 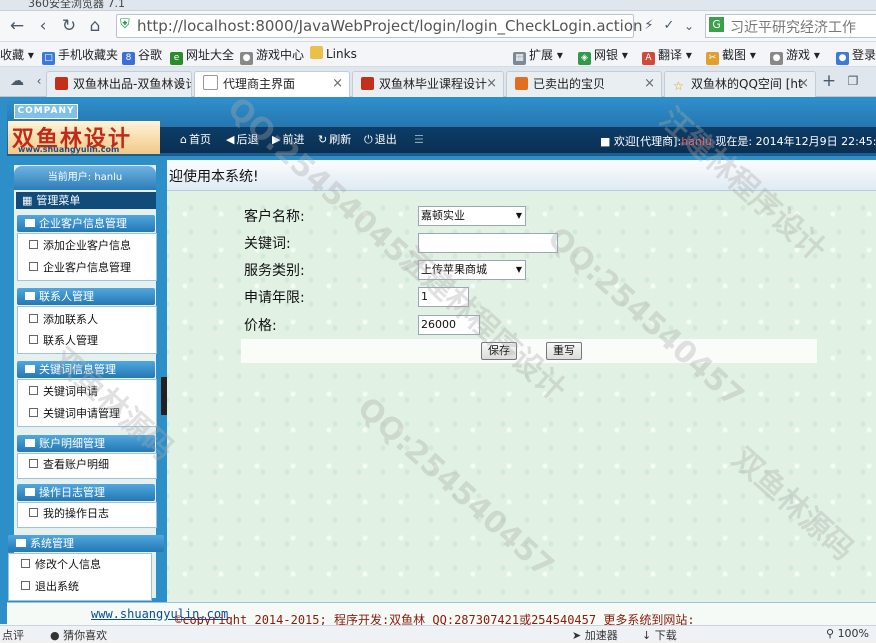 I want to click on current-user: 当前用户: hanlu, so click(x=85, y=178).